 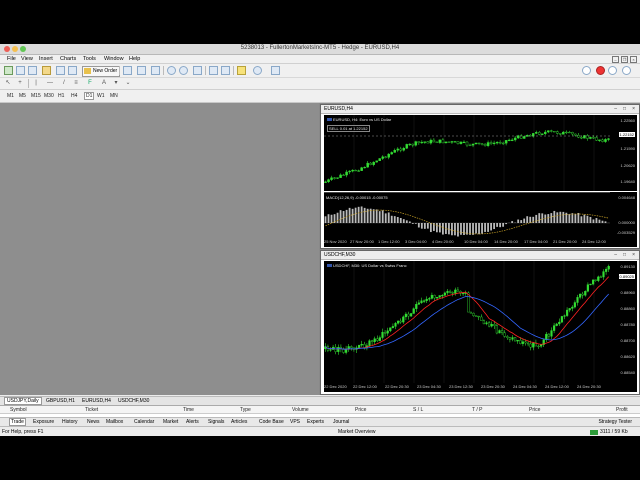 I want to click on vertical-line-icon: |, so click(x=36, y=83).